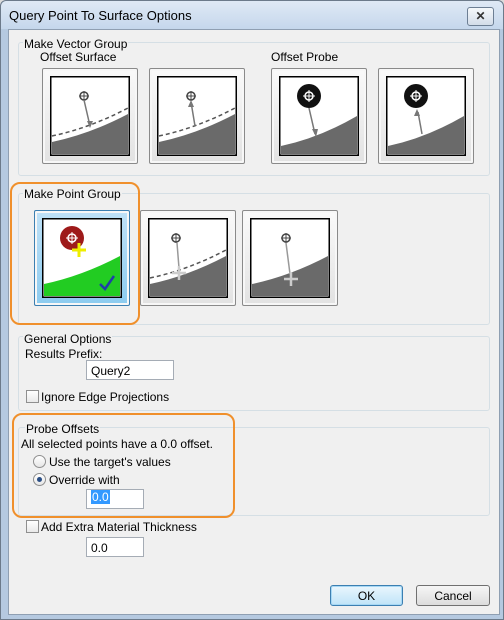  What do you see at coordinates (105, 397) in the screenshot?
I see `ignore-edge-label: Ignore Edge Projections` at bounding box center [105, 397].